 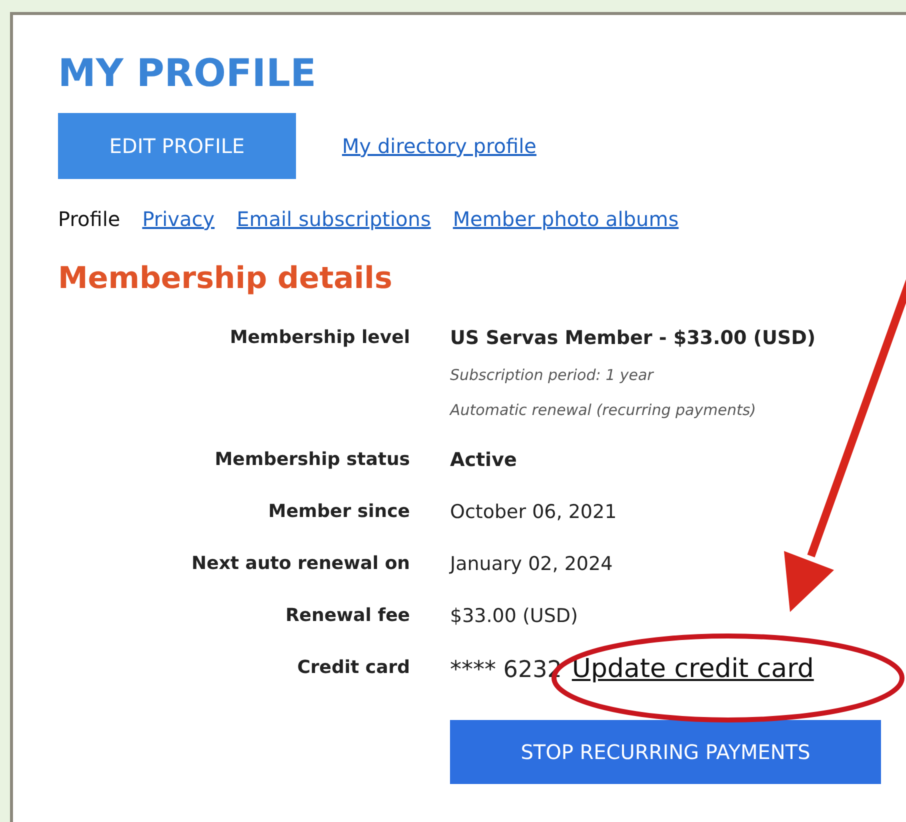 What do you see at coordinates (226, 279) in the screenshot?
I see `section-heading: Membership details` at bounding box center [226, 279].